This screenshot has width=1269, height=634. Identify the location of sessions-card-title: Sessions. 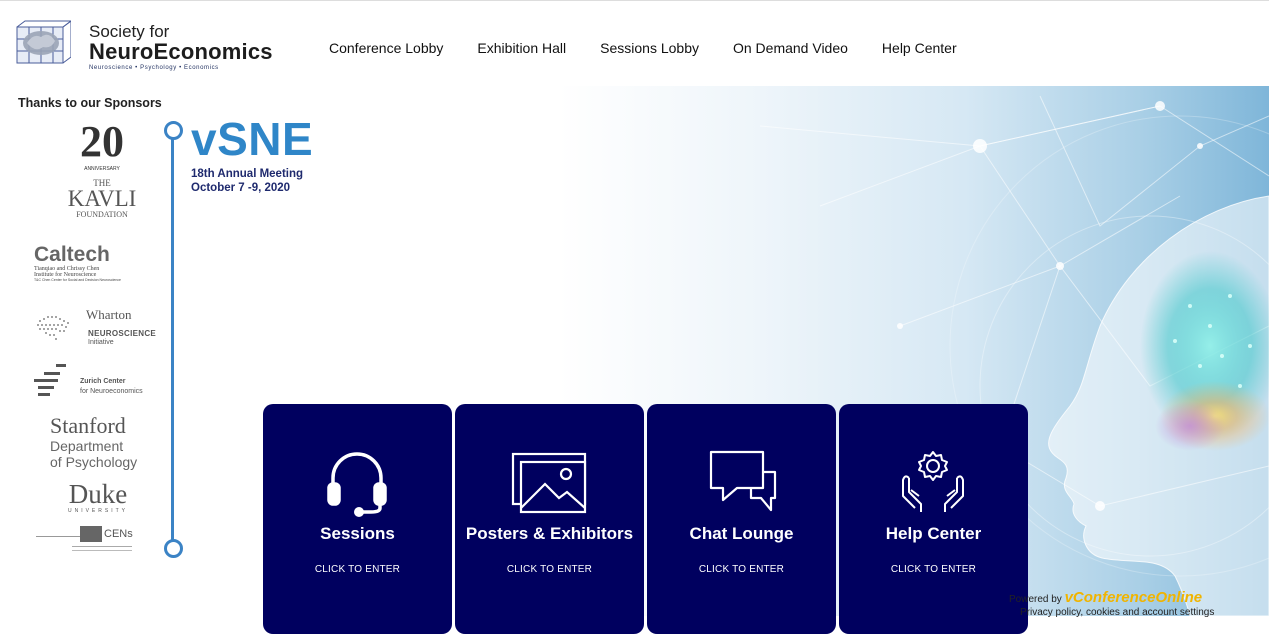
(357, 533).